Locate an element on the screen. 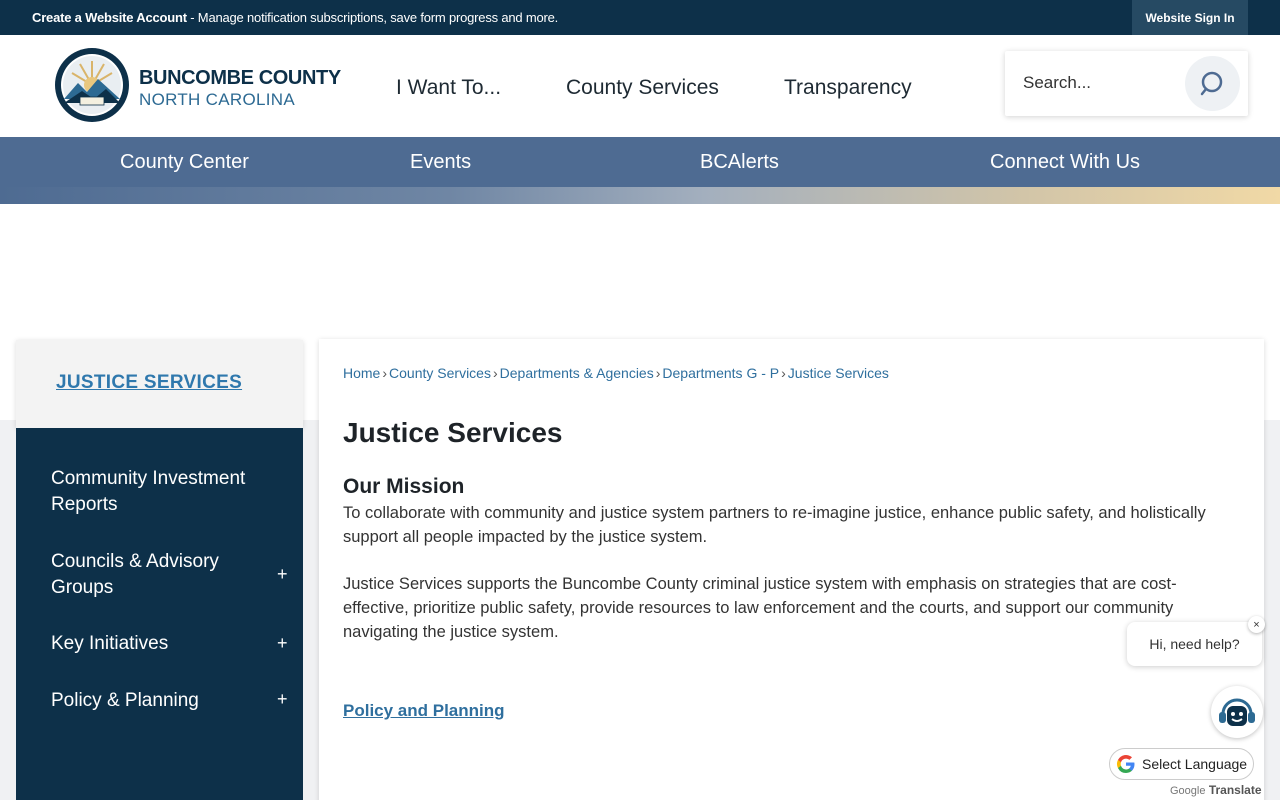 The image size is (1280, 800). subnav-bcalerts: BCAlerts is located at coordinates (739, 162).